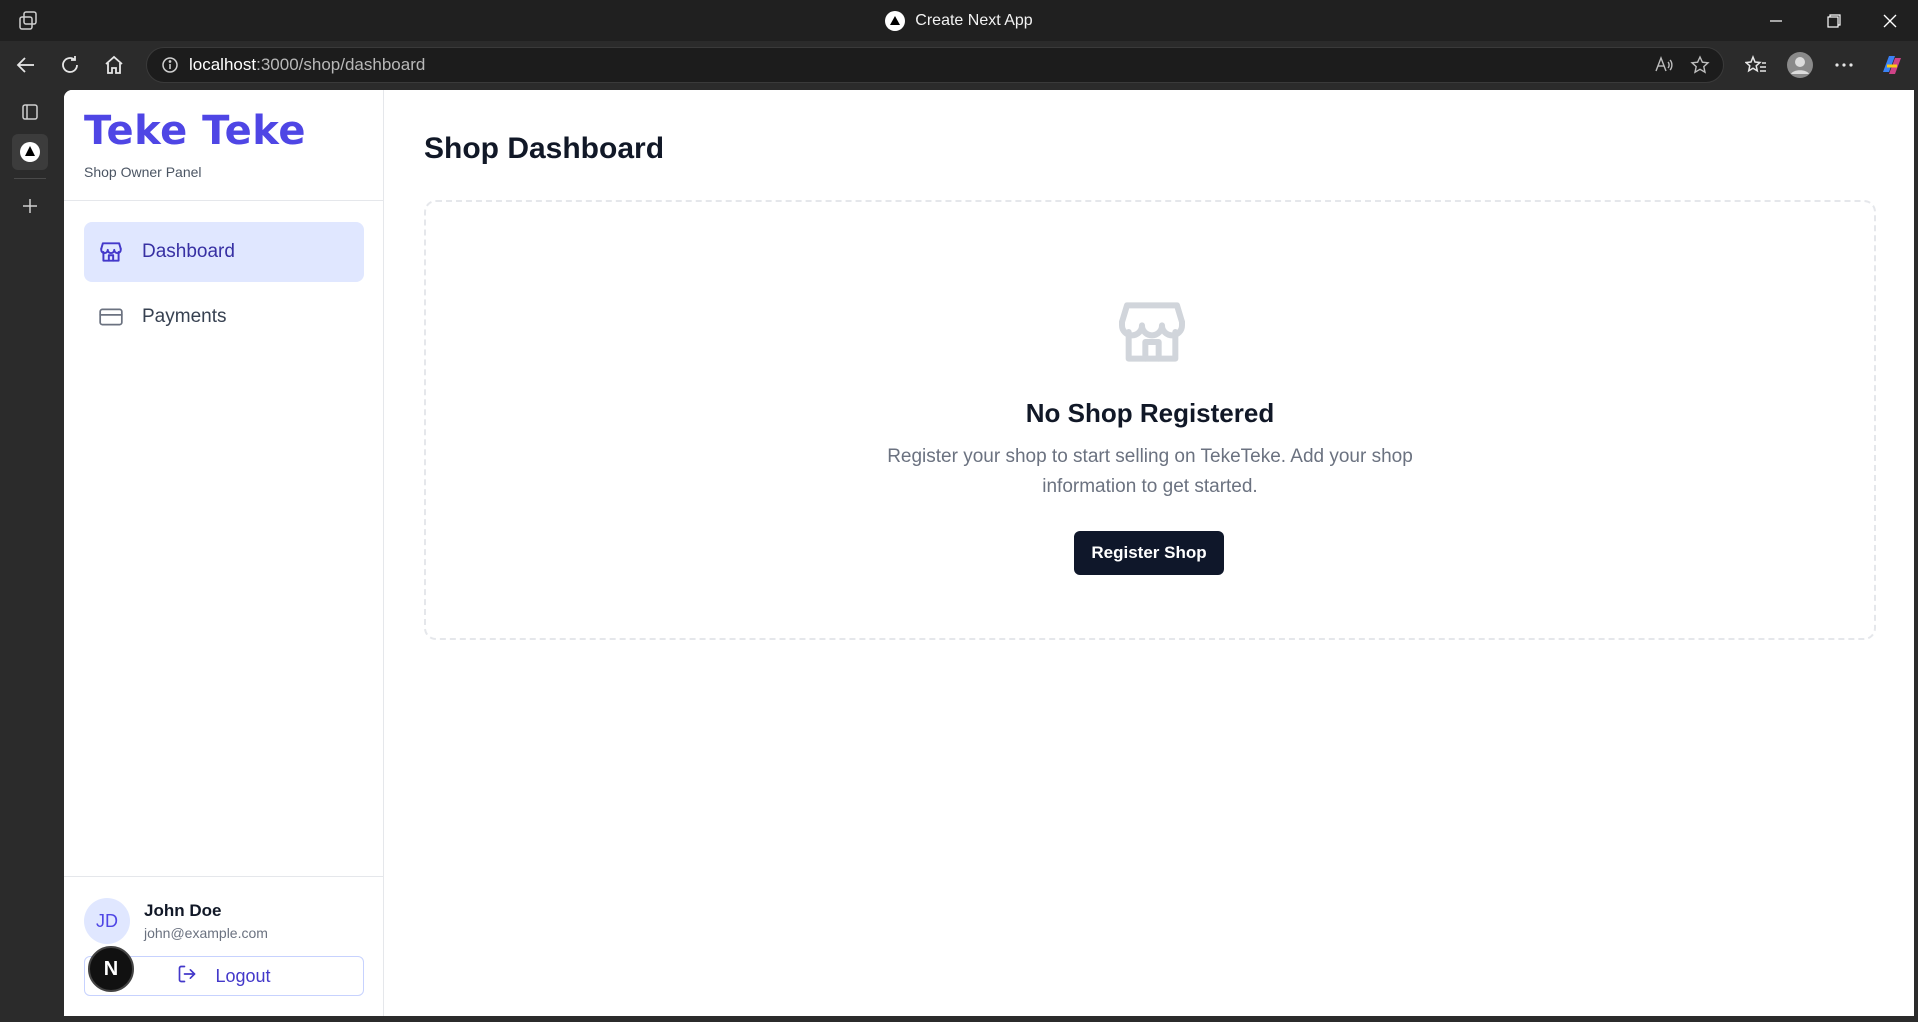  I want to click on avatar: JD, so click(107, 921).